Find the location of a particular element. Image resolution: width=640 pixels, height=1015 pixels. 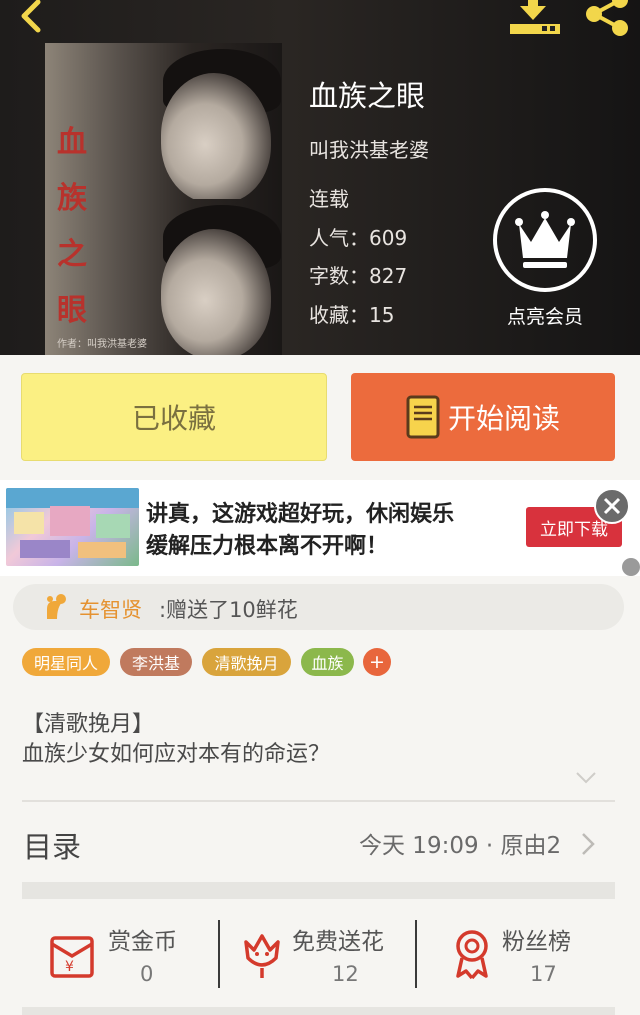

back-chevron-icon is located at coordinates (32, 17).